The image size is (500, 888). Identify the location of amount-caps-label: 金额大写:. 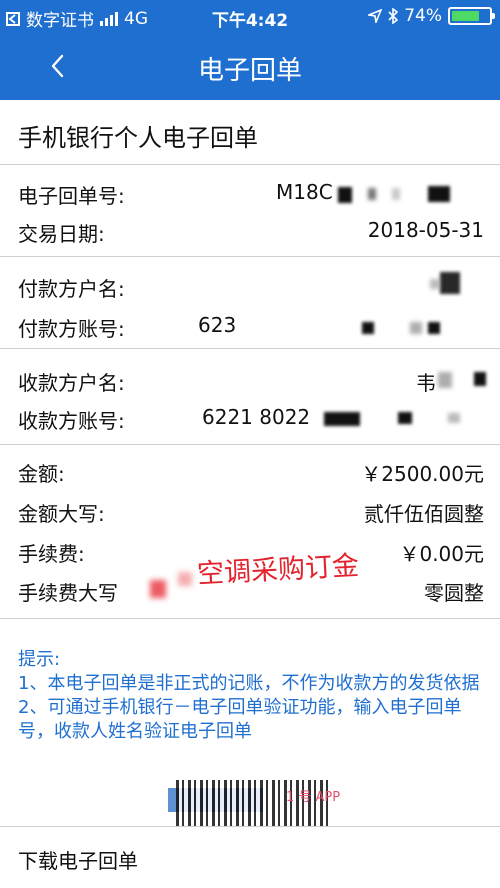
(61, 514).